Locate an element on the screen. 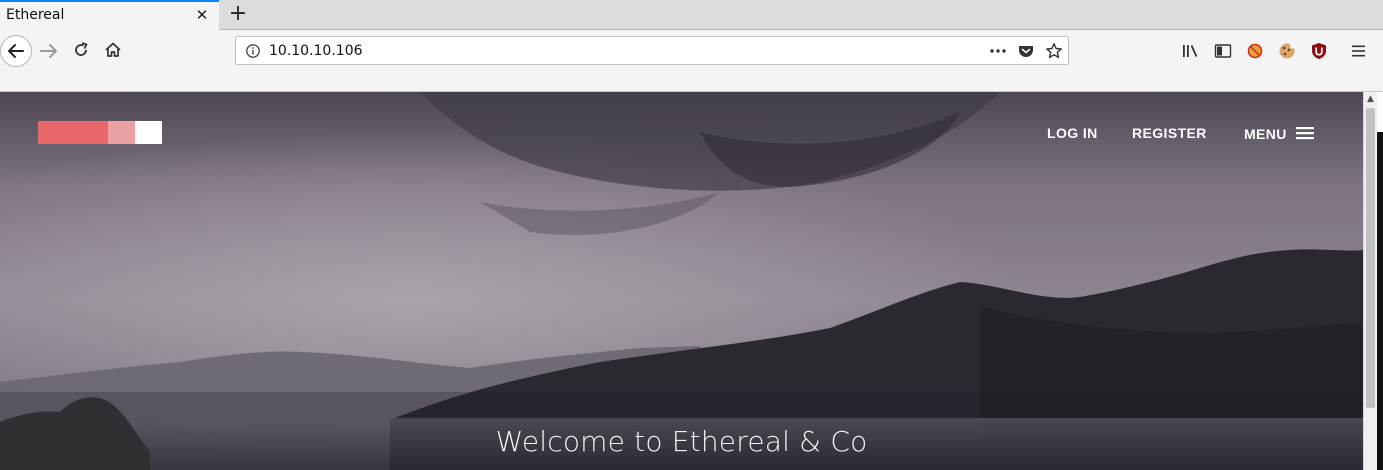 Image resolution: width=1383 pixels, height=470 pixels. cookie-icon is located at coordinates (1287, 51).